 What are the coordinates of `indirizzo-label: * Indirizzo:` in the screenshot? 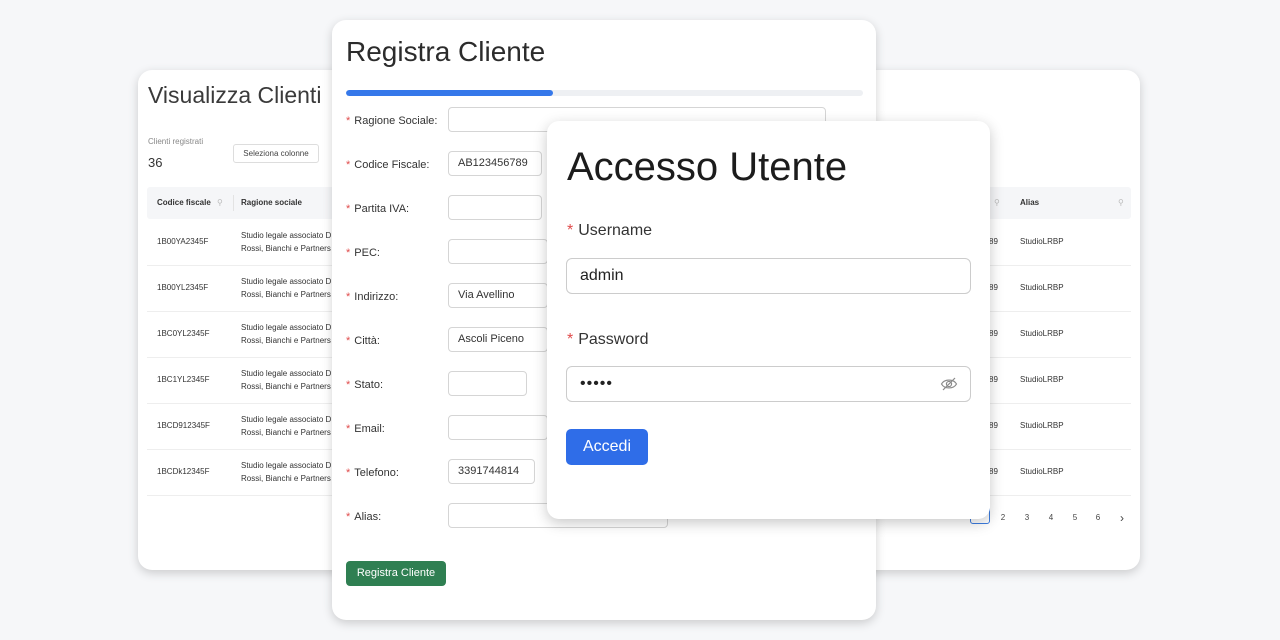 It's located at (372, 297).